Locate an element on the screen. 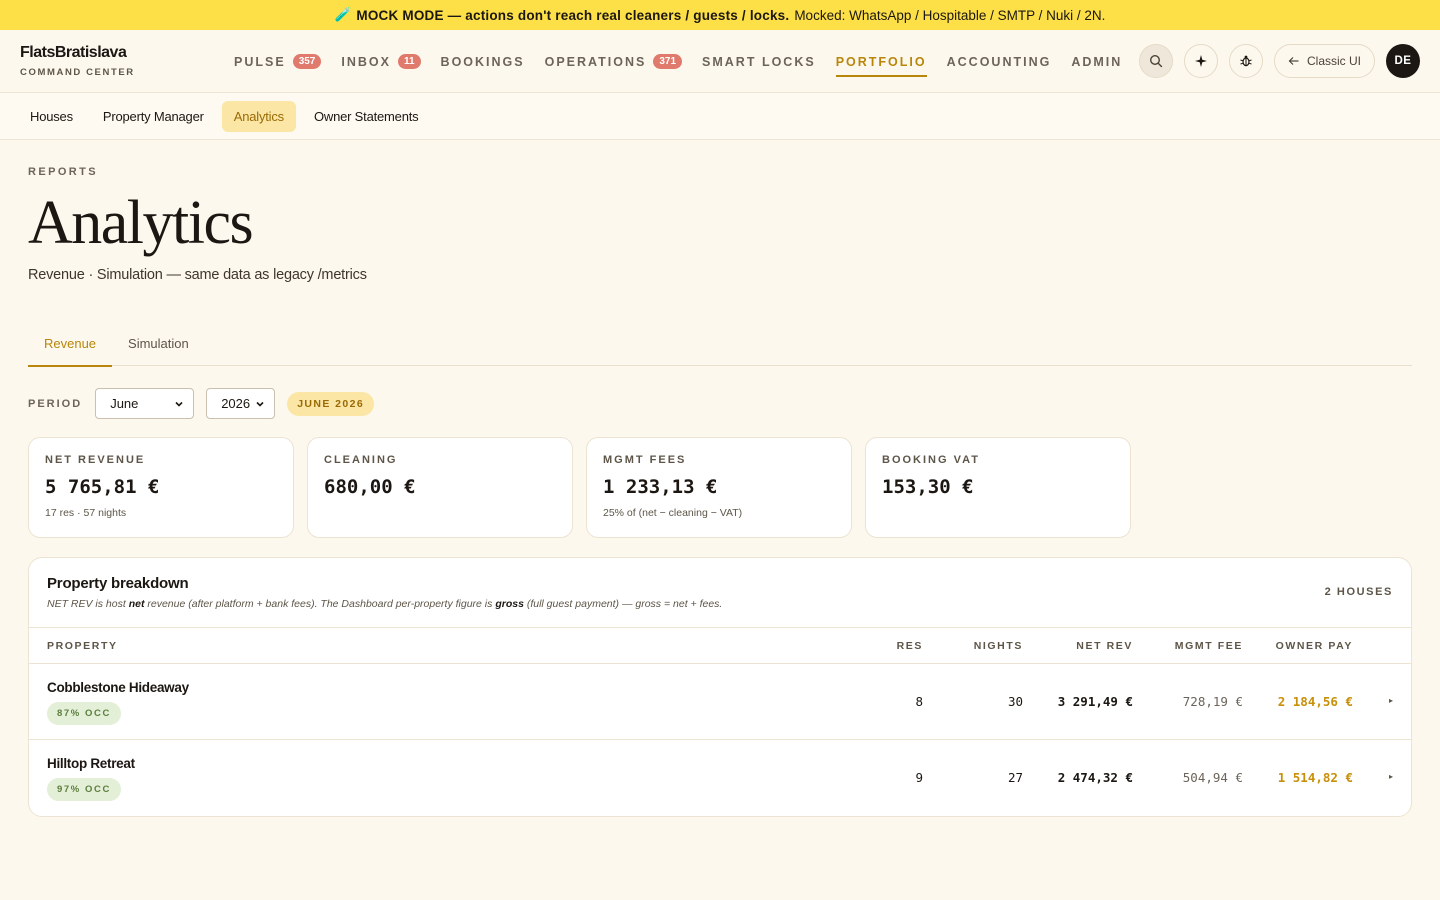 This screenshot has width=1440, height=900. search-icon is located at coordinates (1156, 61).